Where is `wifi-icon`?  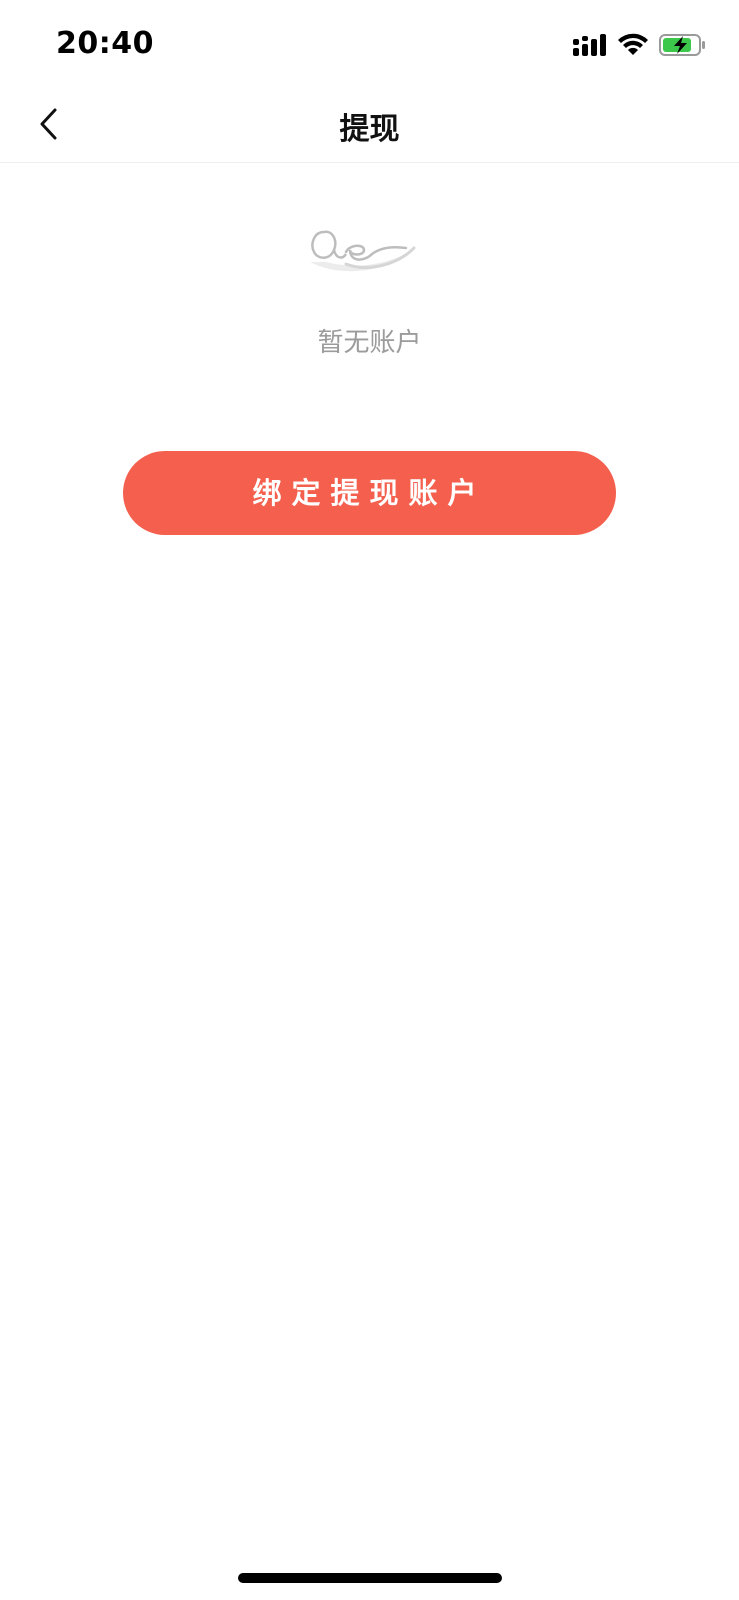 wifi-icon is located at coordinates (633, 45).